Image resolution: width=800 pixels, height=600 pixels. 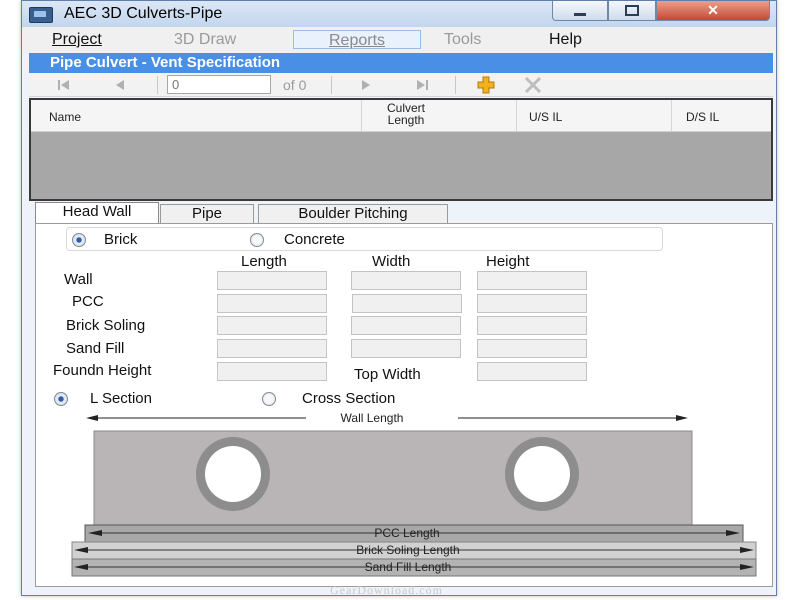 I want to click on tab-boulder-pitching: Boulder Pitching, so click(x=353, y=213).